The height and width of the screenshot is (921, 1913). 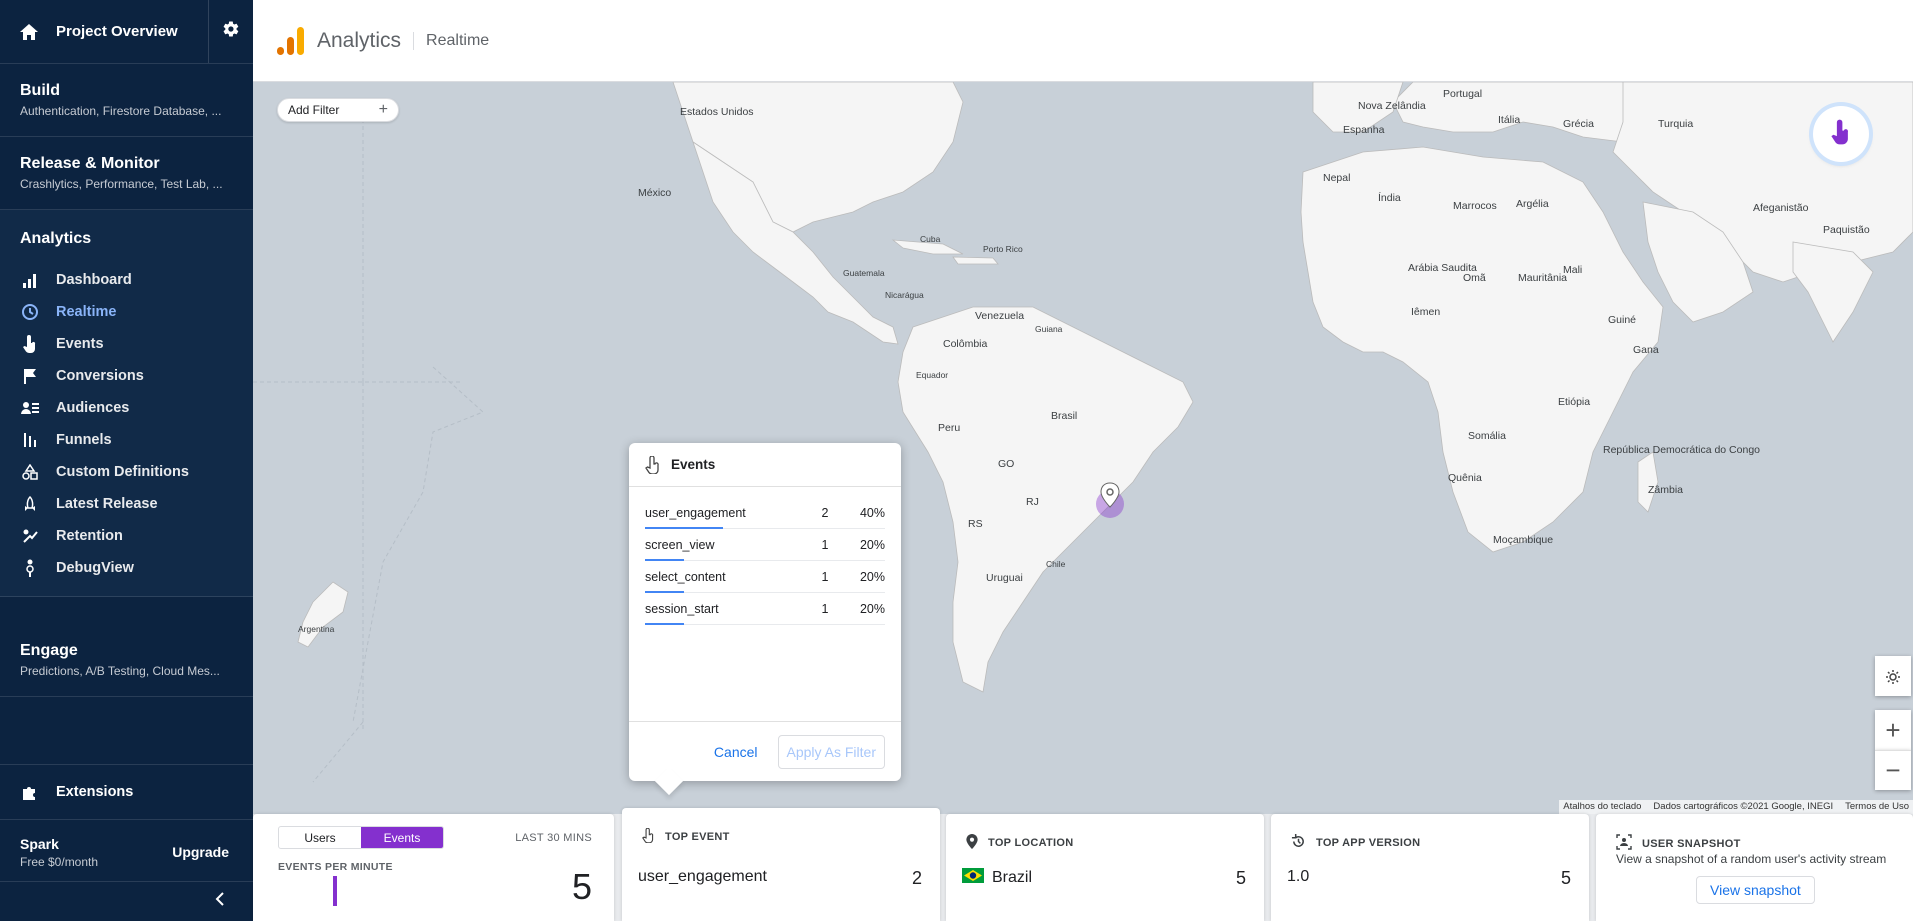 I want to click on location-marker-icon, so click(x=1110, y=500).